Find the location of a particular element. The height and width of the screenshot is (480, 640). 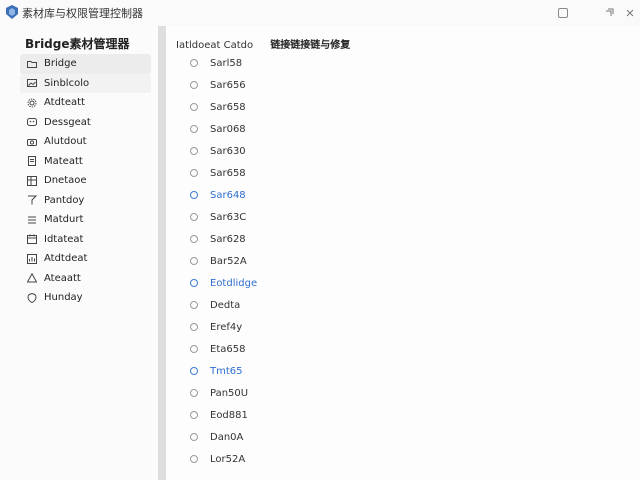

pin-icon is located at coordinates (32, 200).